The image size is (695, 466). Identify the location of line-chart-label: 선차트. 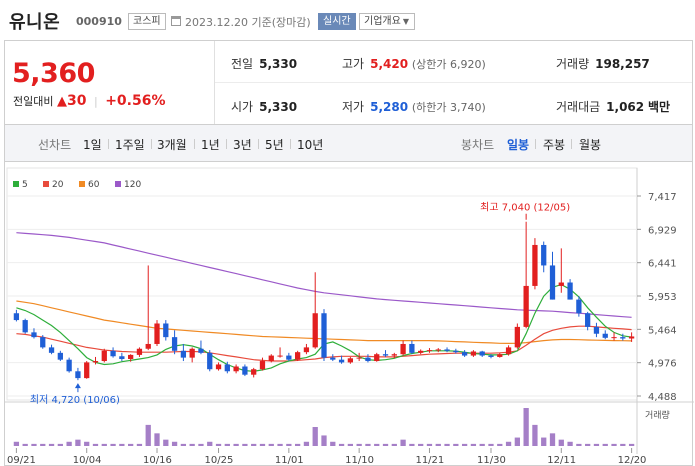
(55, 145).